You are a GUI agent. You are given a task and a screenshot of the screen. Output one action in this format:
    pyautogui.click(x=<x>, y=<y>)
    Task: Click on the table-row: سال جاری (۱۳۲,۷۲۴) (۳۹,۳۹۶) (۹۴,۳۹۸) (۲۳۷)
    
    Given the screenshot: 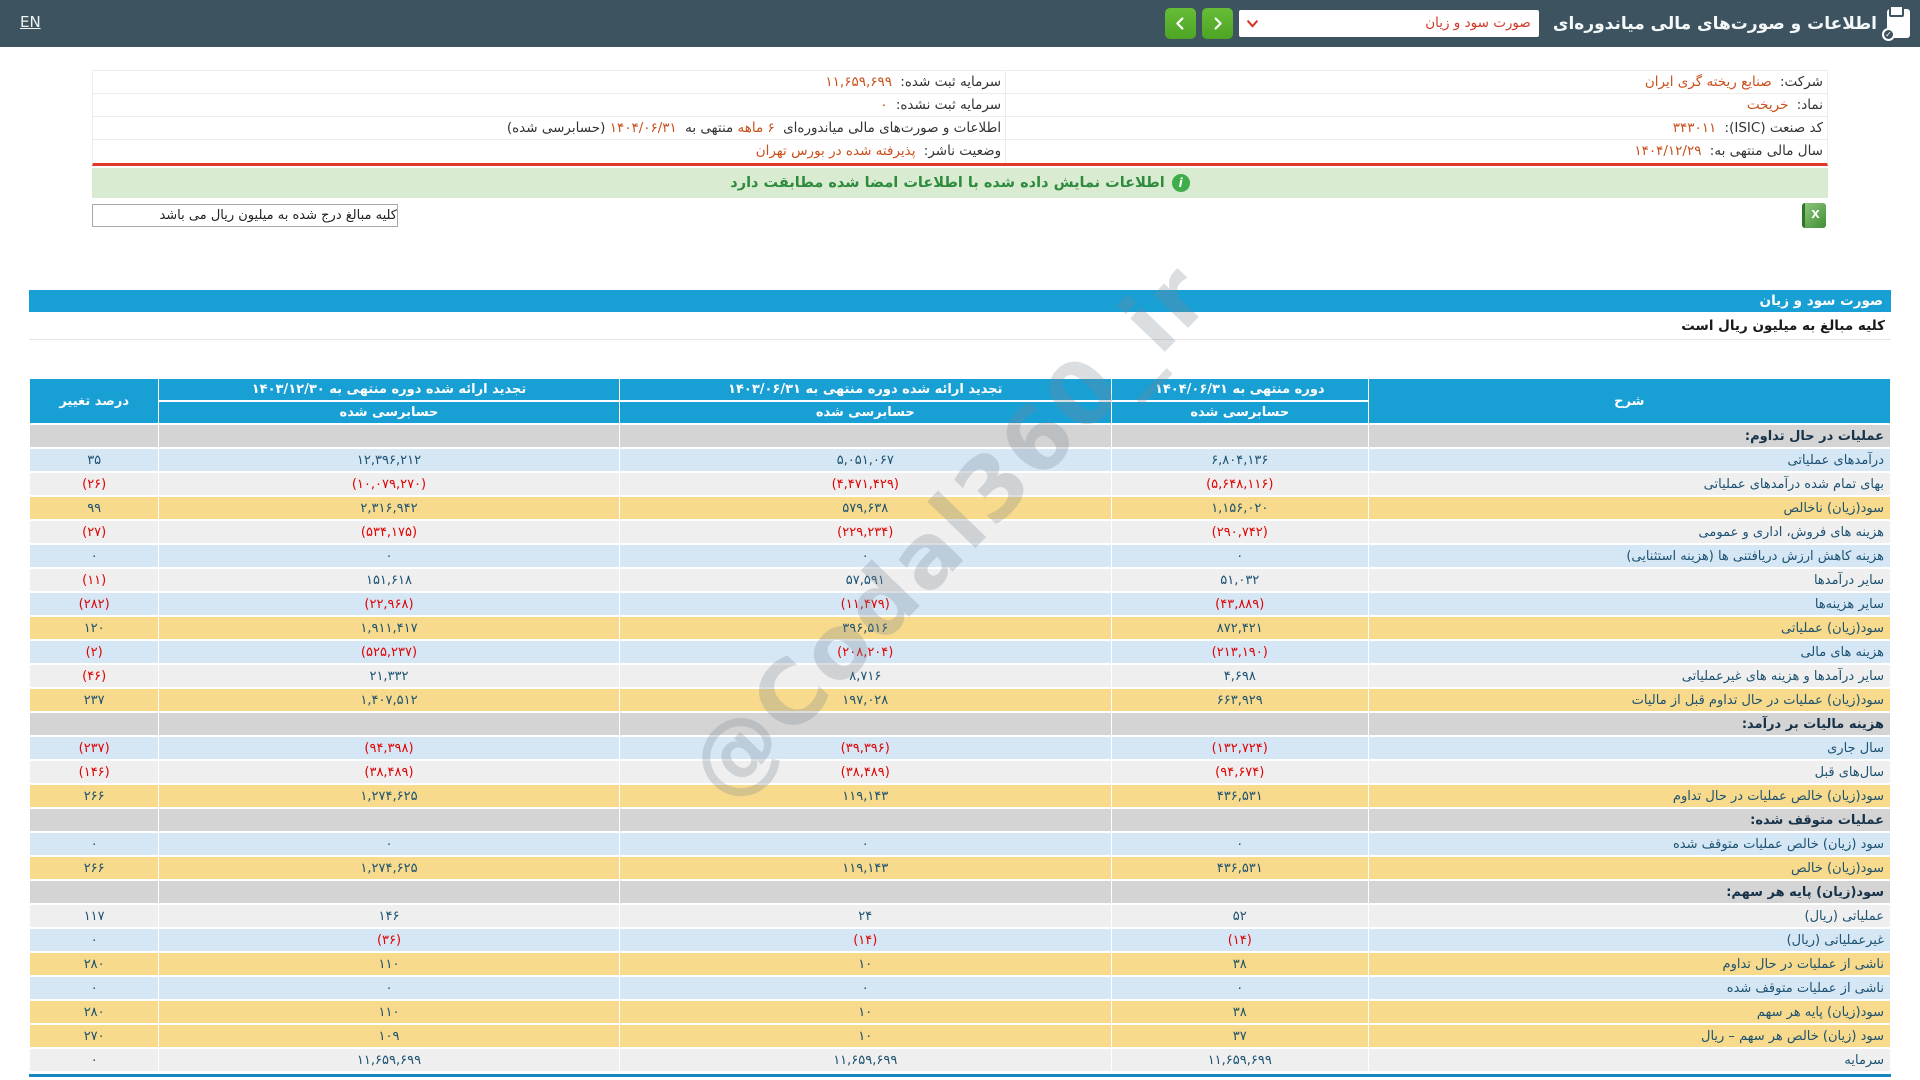 What is the action you would take?
    pyautogui.click(x=960, y=748)
    